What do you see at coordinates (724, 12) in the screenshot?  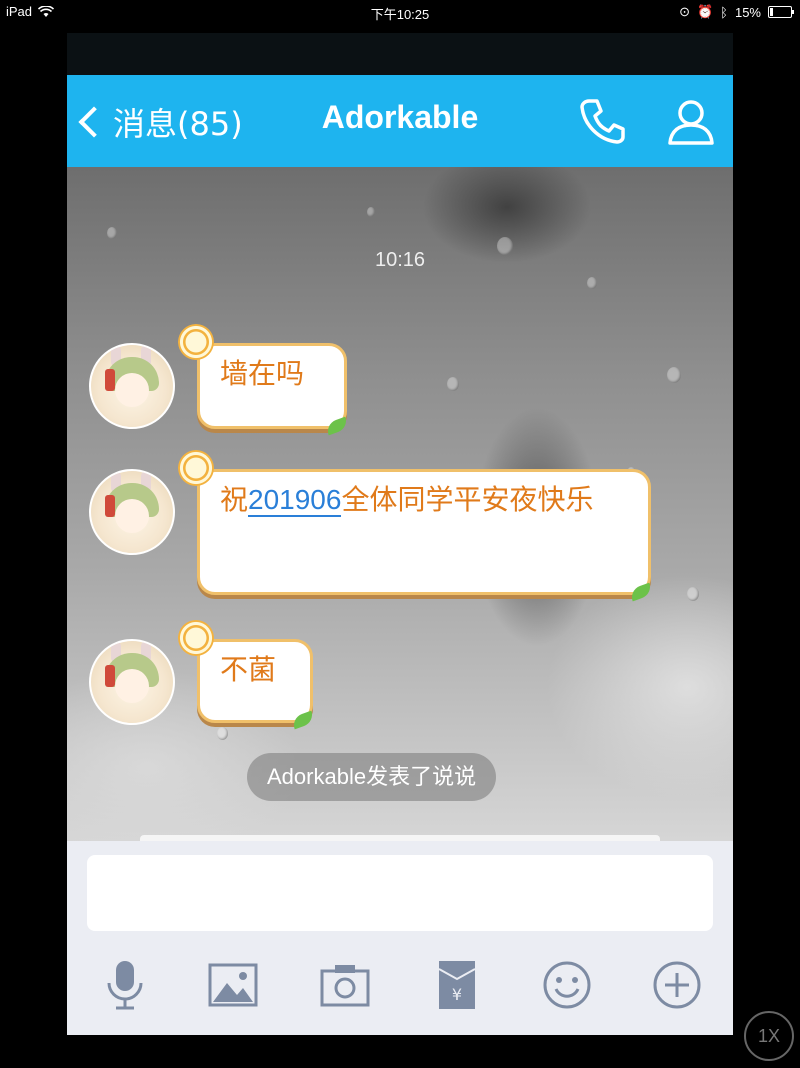 I see `bluetooth-icon: ᛒ` at bounding box center [724, 12].